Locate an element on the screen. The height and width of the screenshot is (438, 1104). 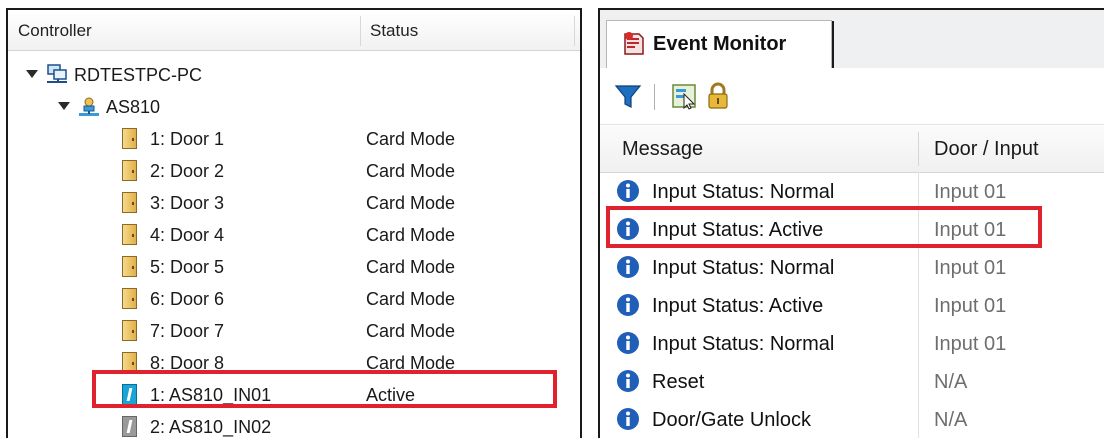
door-label: 4: Door 4 is located at coordinates (187, 235).